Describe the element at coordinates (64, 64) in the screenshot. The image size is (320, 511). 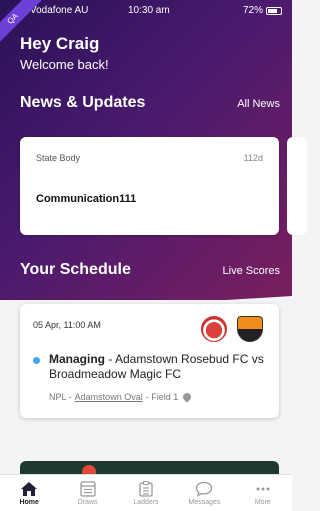
I see `greeting-subtitle: Welcome back!` at that location.